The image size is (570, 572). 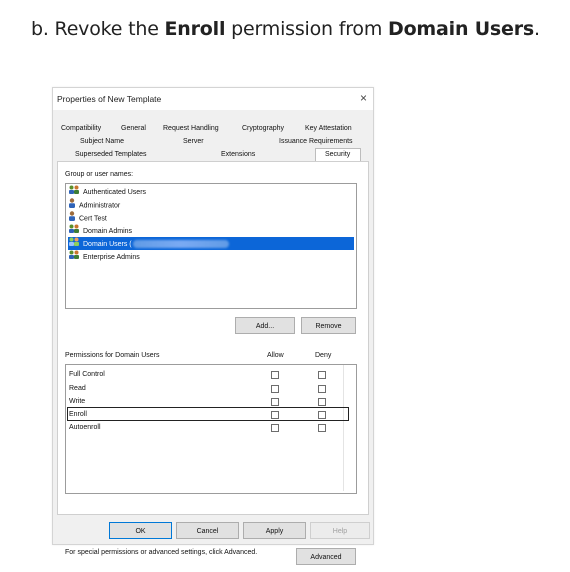 I want to click on tab-extensions: Extensions, so click(x=238, y=154).